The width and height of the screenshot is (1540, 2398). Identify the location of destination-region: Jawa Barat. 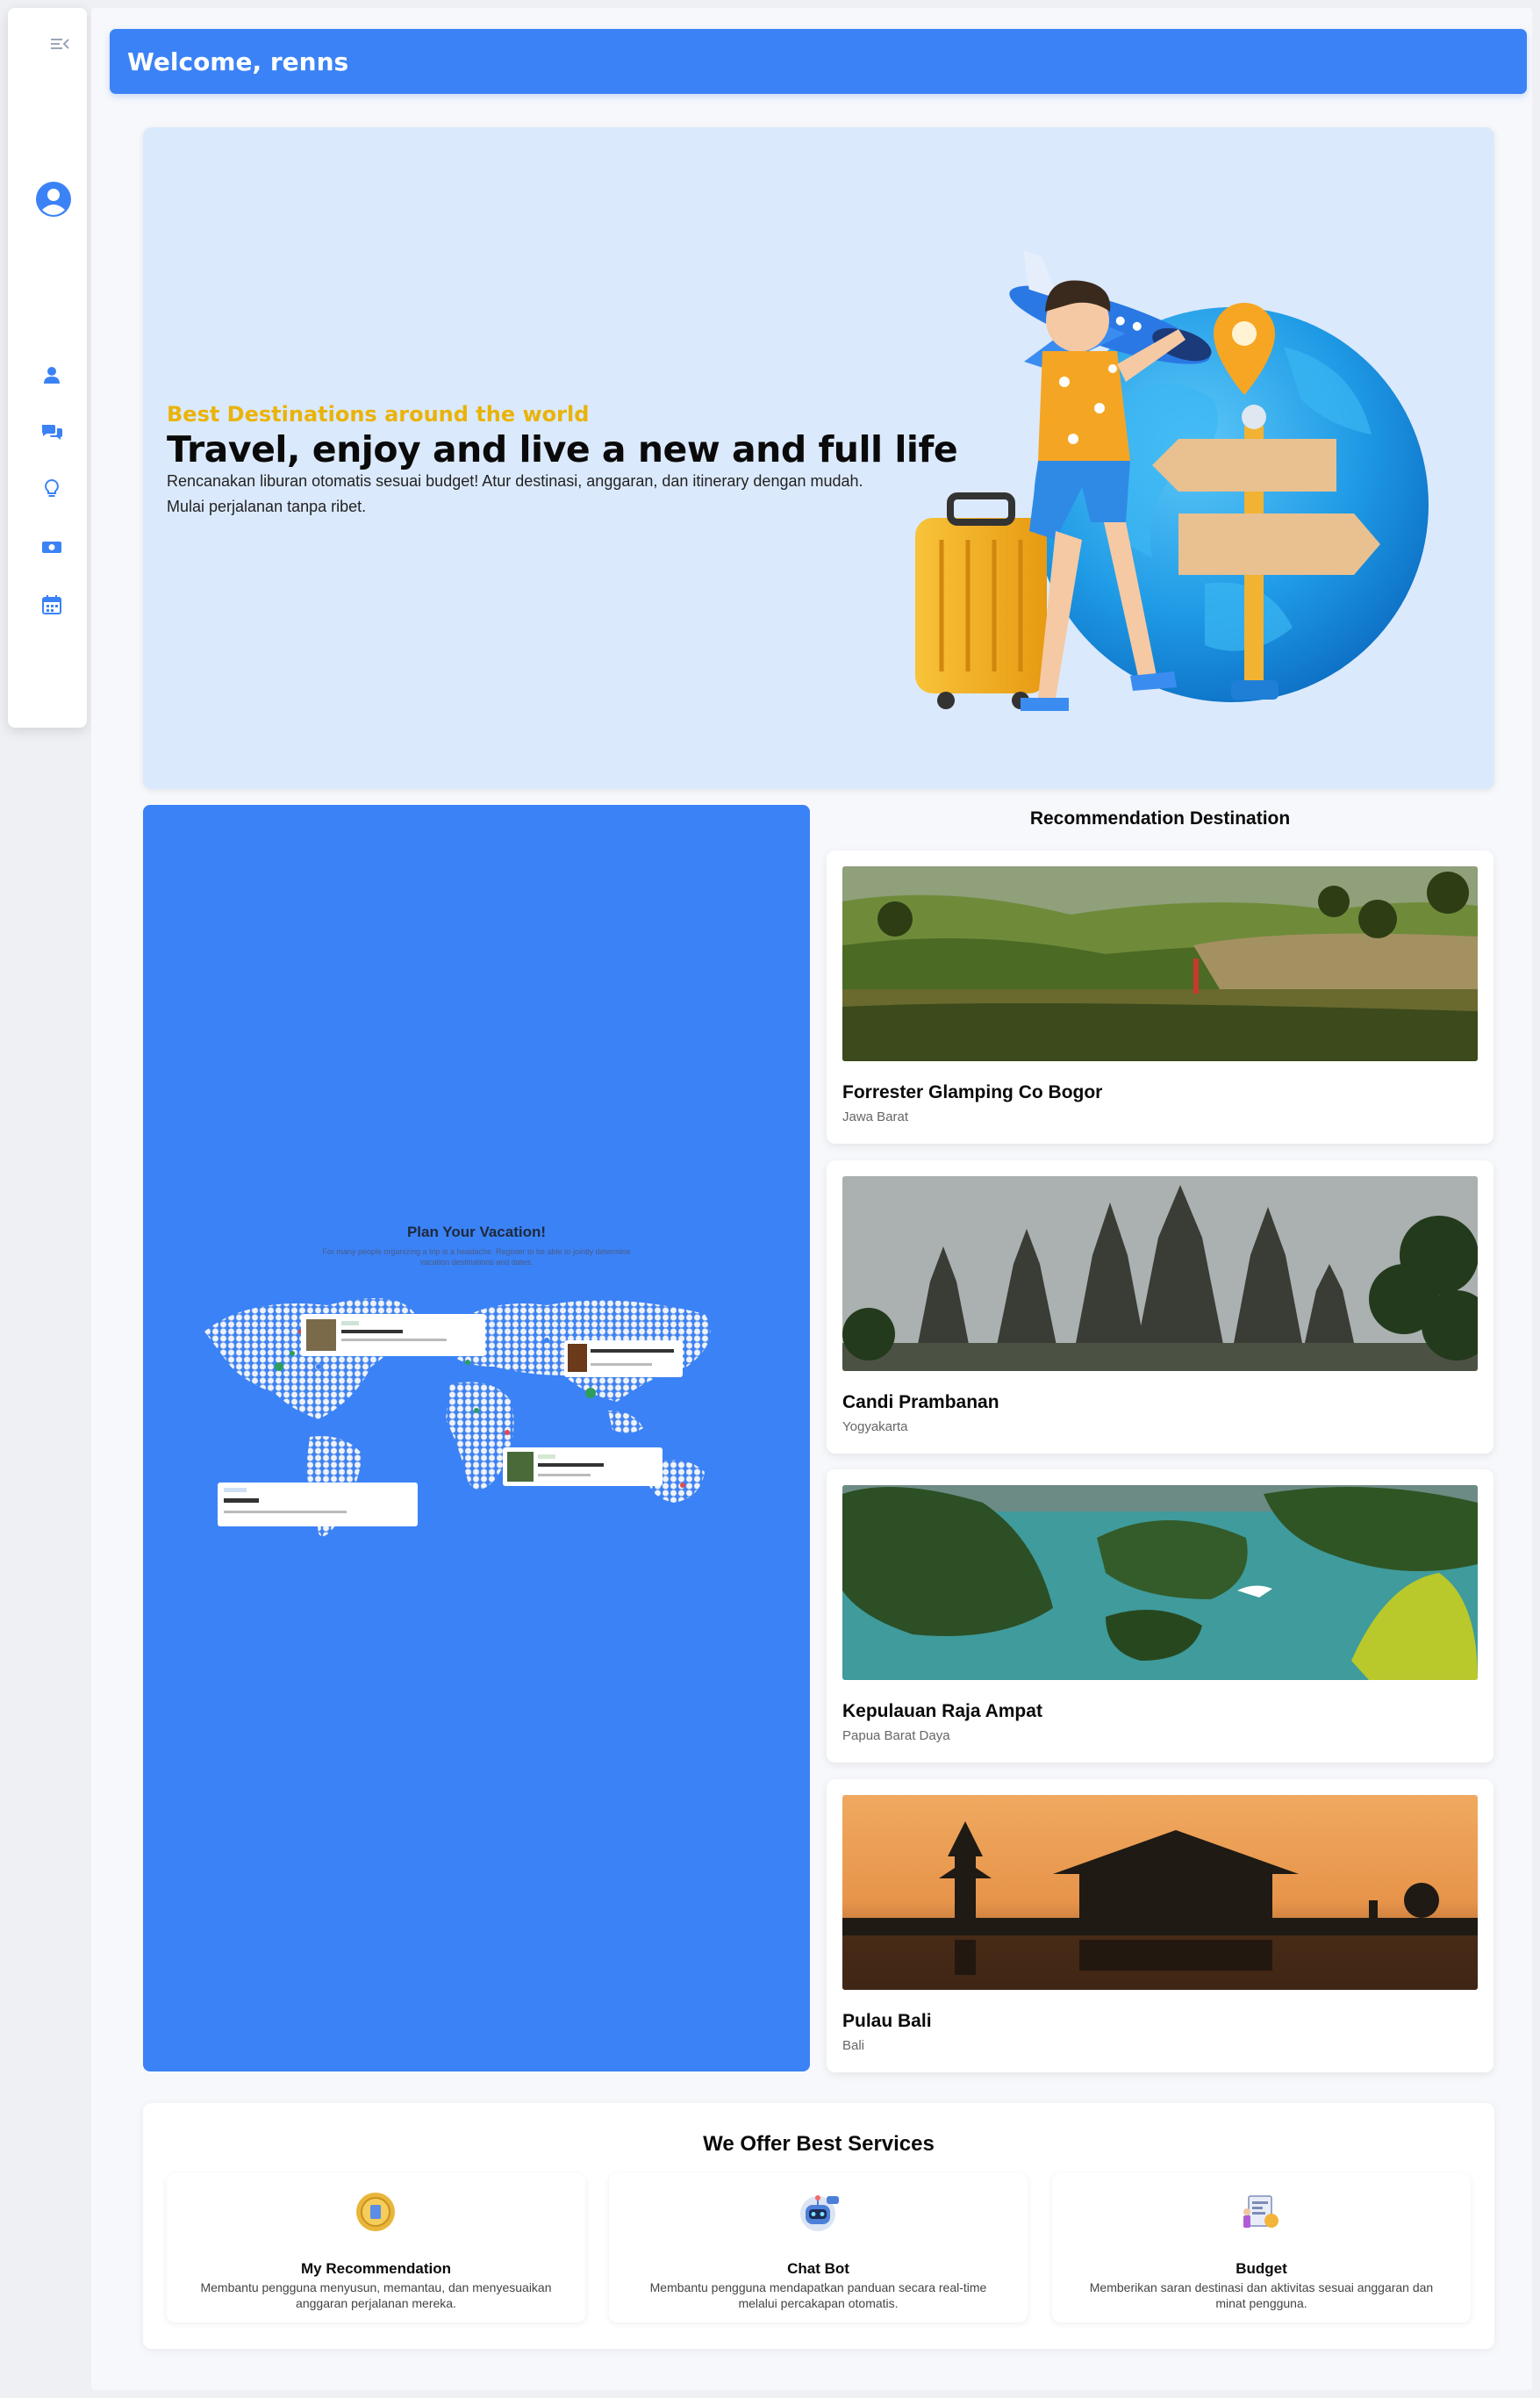
(875, 1116).